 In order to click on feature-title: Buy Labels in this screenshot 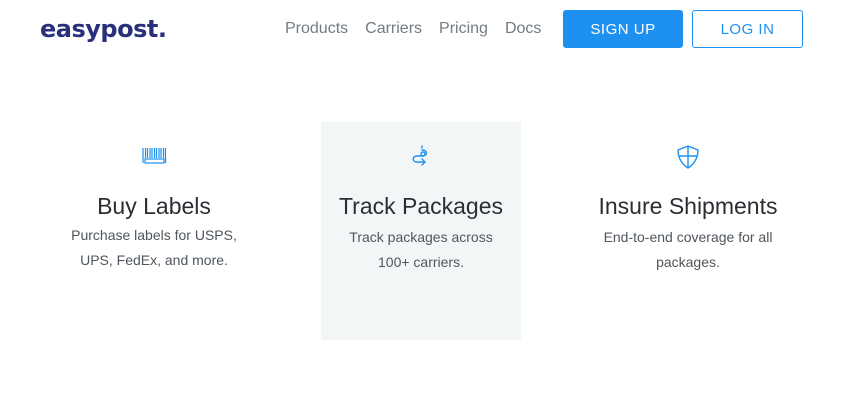, I will do `click(154, 206)`.